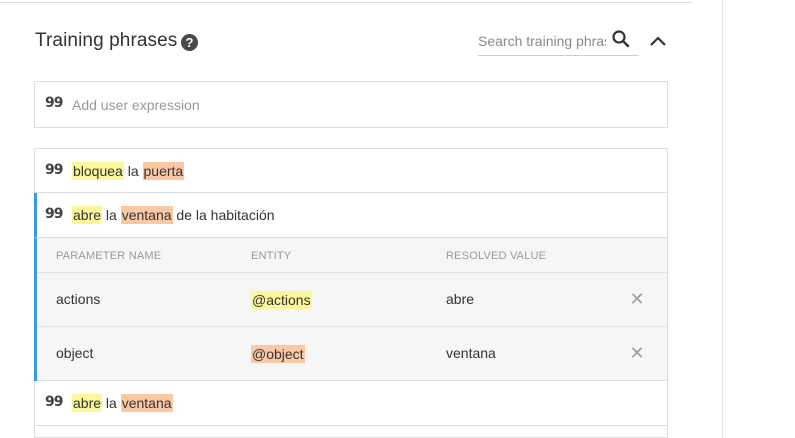 The height and width of the screenshot is (438, 795). I want to click on parameter-name: actions, so click(78, 299).